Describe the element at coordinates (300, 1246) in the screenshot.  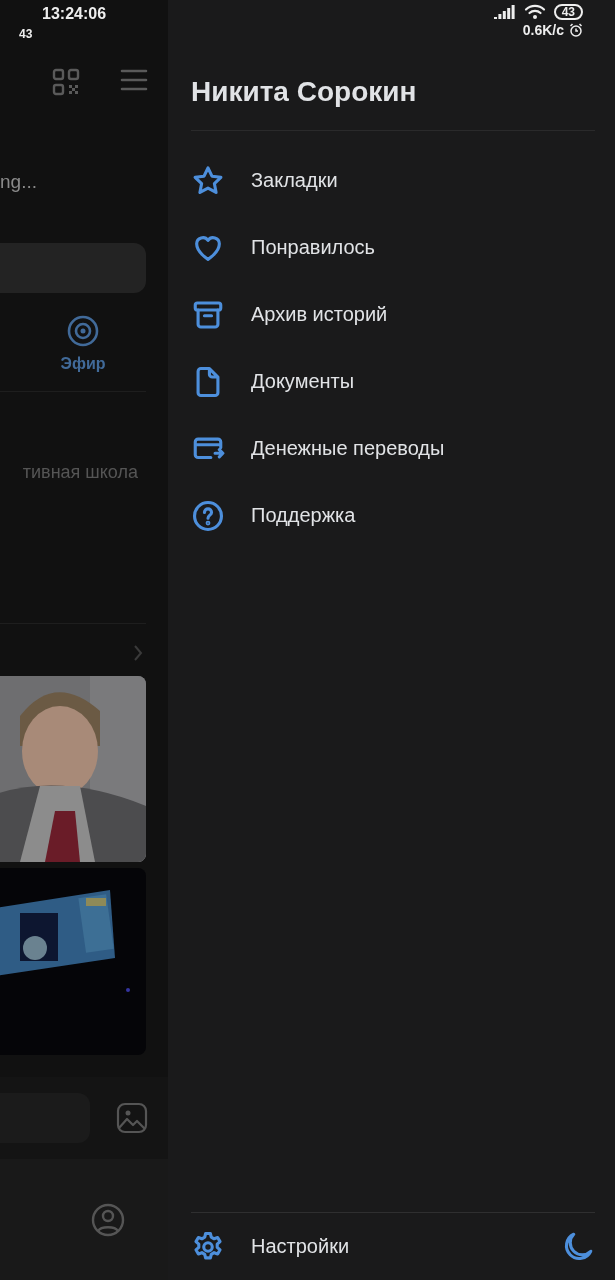
I see `settings-label: Настройки` at that location.